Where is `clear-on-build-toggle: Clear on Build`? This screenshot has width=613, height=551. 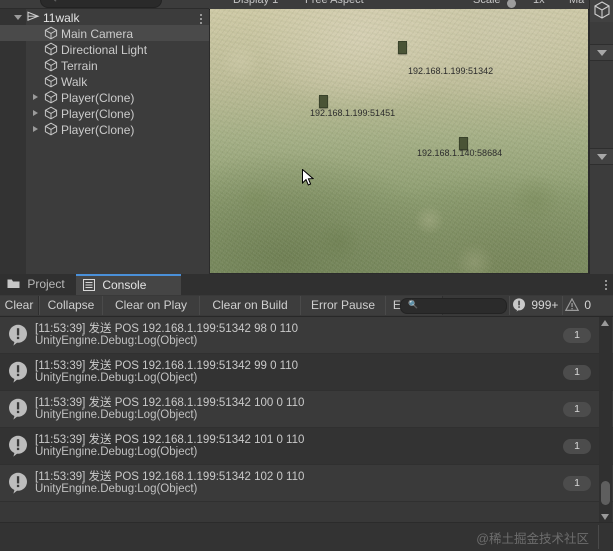
clear-on-build-toggle: Clear on Build is located at coordinates (250, 305).